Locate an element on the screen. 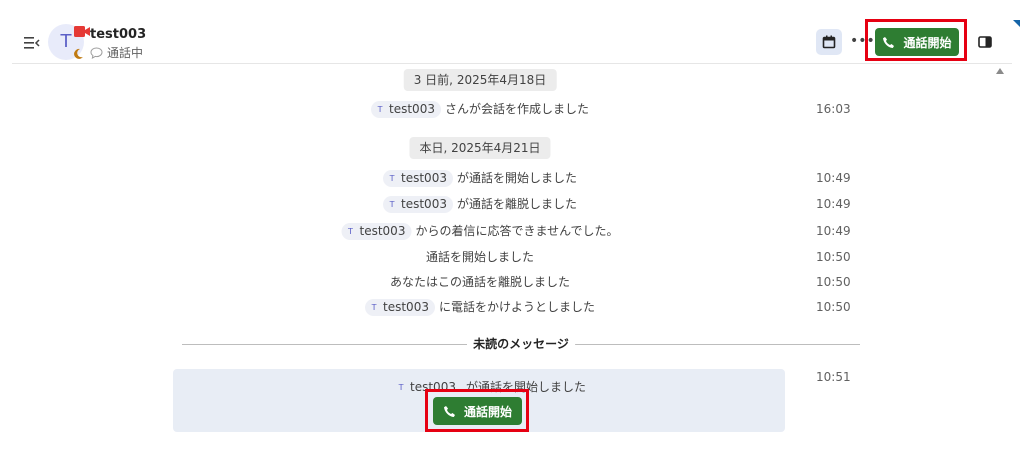 This screenshot has width=1024, height=468. event-text: からの着信に応答できませんでした。 is located at coordinates (517, 231).